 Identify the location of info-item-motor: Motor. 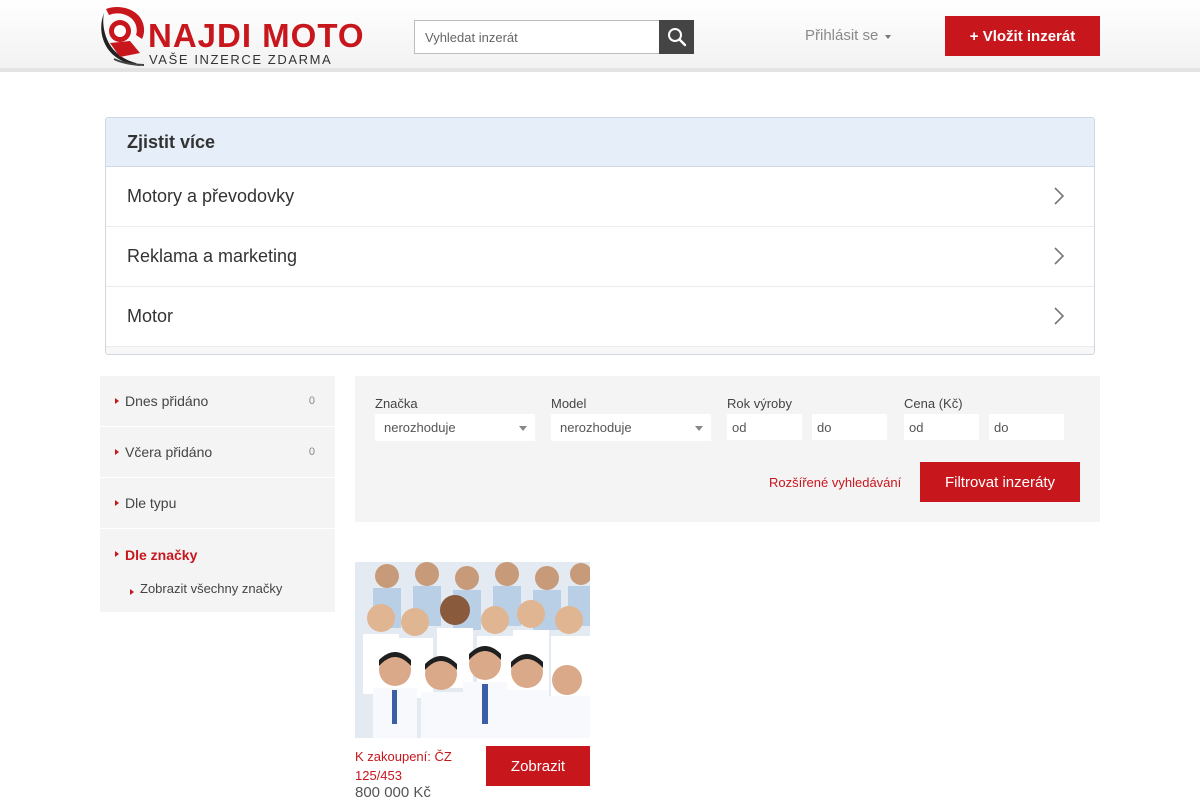
(600, 317).